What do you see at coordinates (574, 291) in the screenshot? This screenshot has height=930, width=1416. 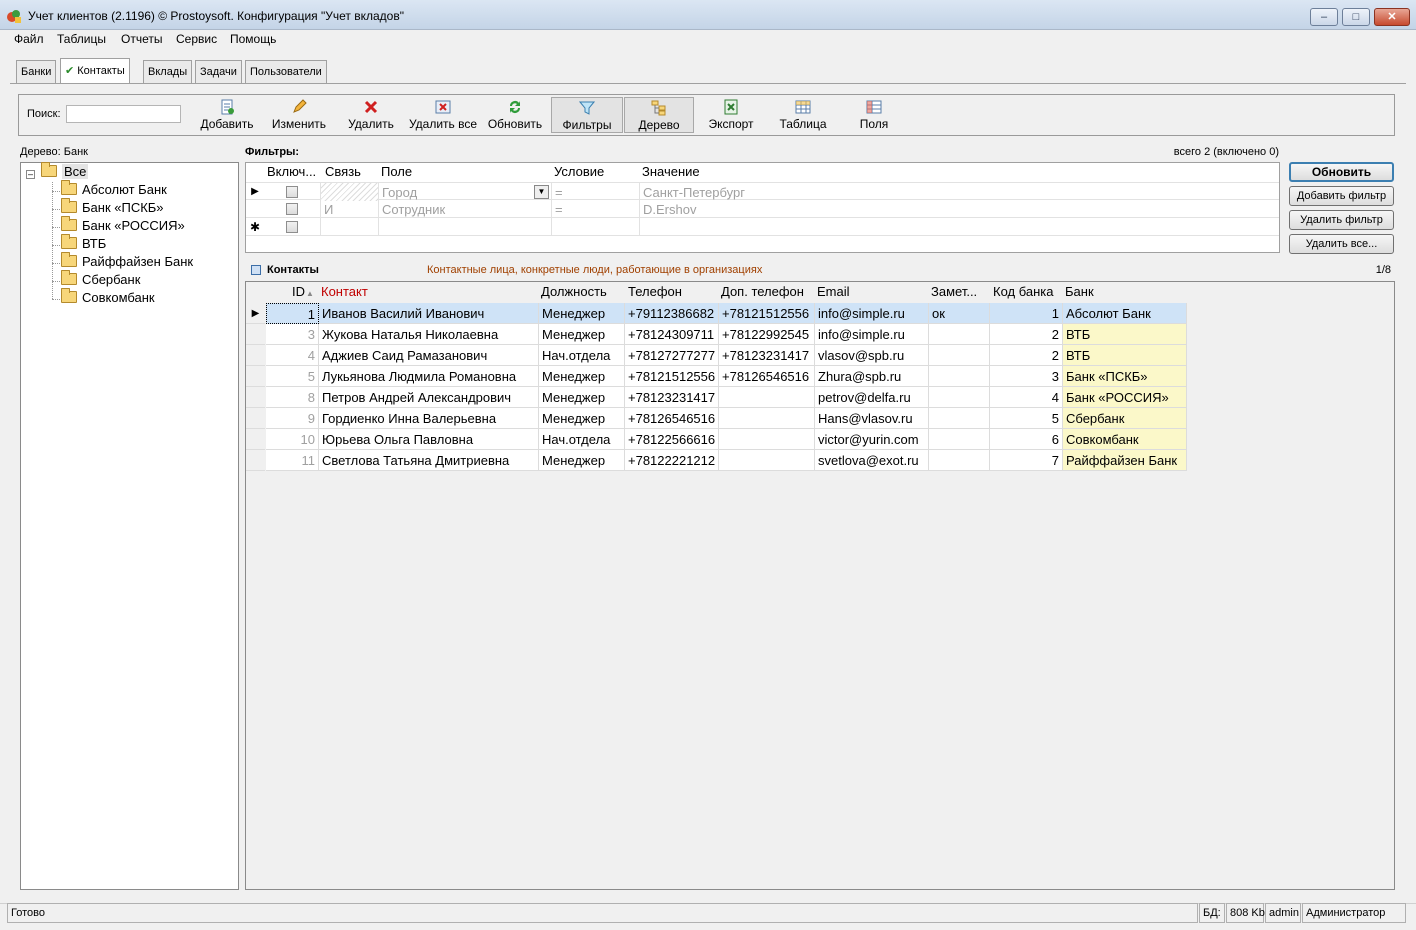 I see `col-header-position: Должность` at bounding box center [574, 291].